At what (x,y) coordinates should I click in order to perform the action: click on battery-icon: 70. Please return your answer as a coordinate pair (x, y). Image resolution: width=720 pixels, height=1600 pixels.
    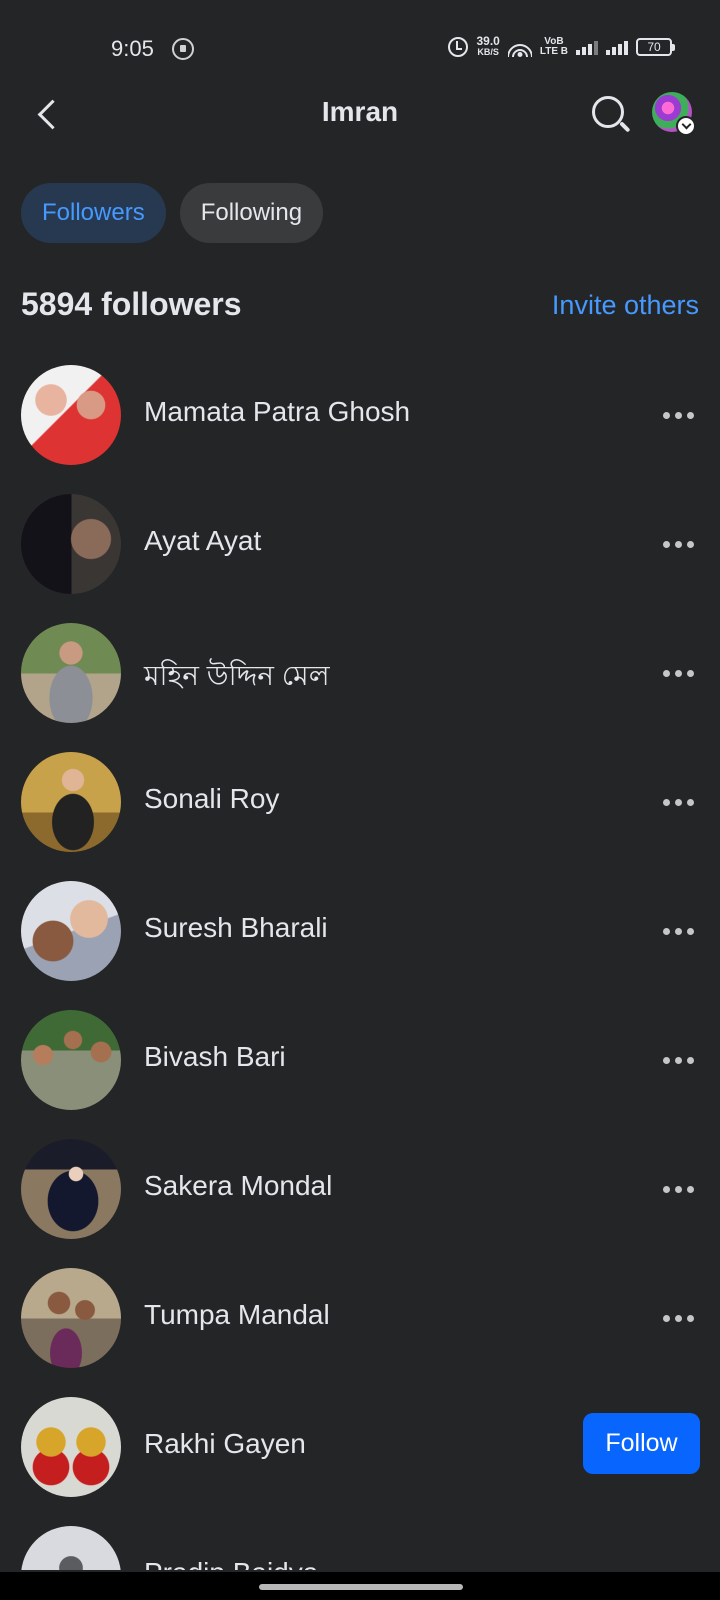
    Looking at the image, I should click on (655, 47).